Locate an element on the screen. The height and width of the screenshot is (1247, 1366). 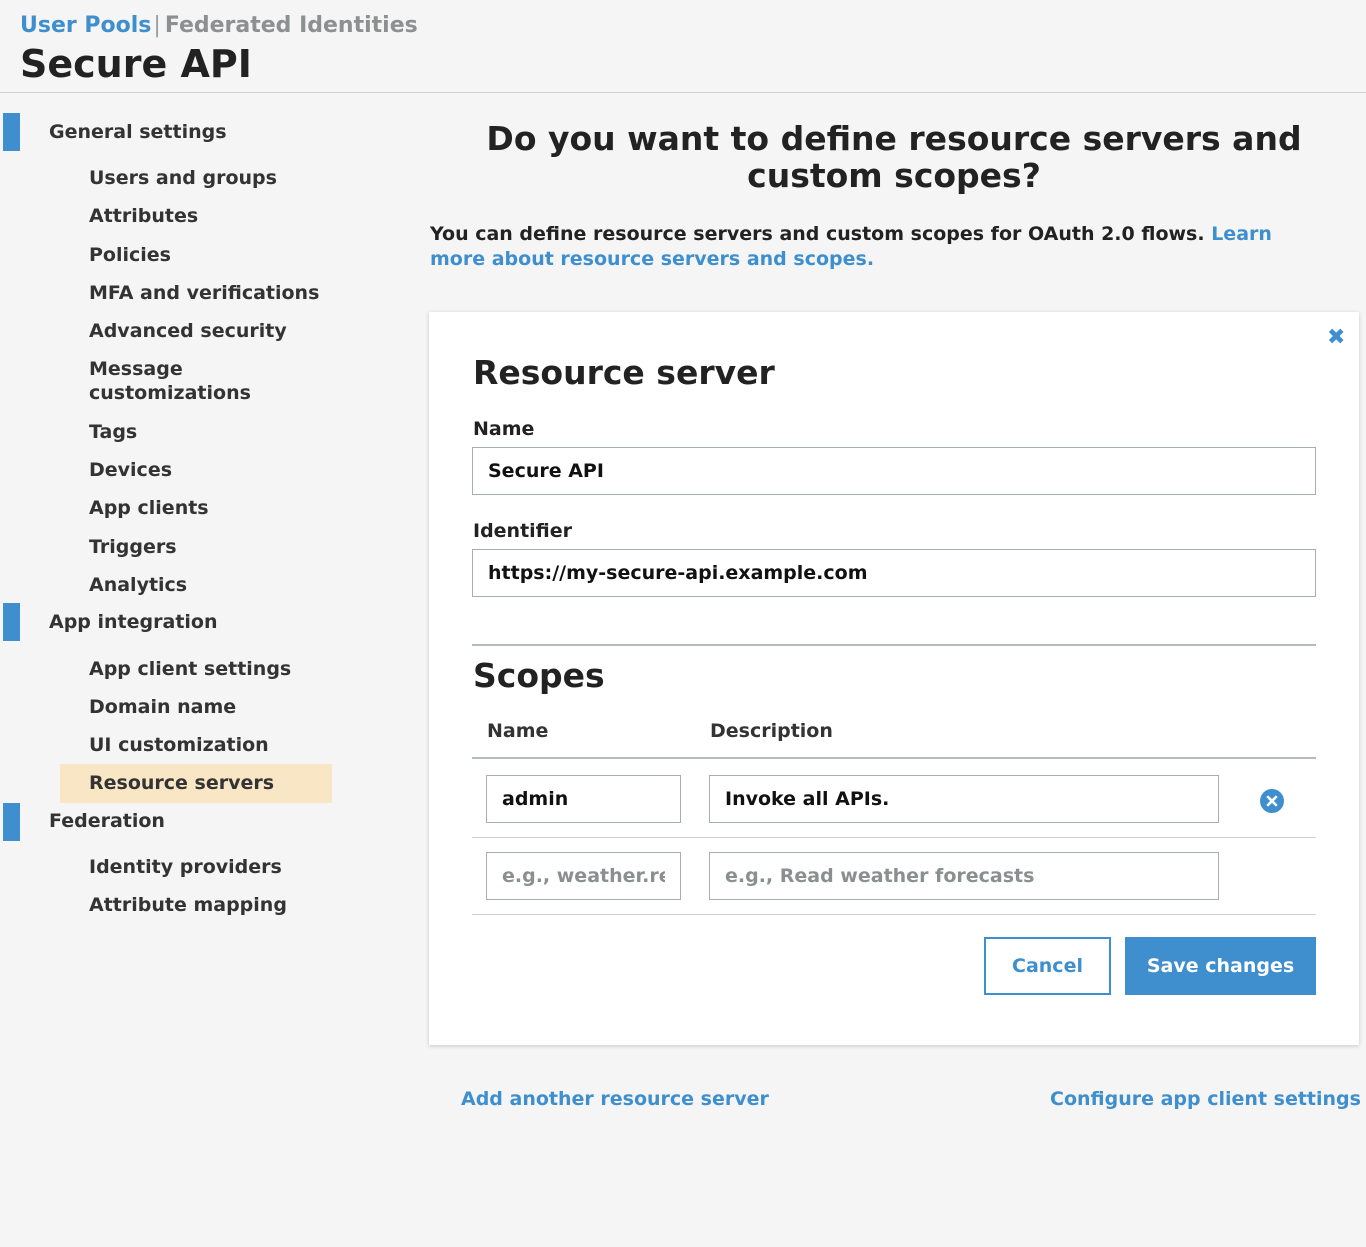
sidebar-item-devices: Devices is located at coordinates (130, 470).